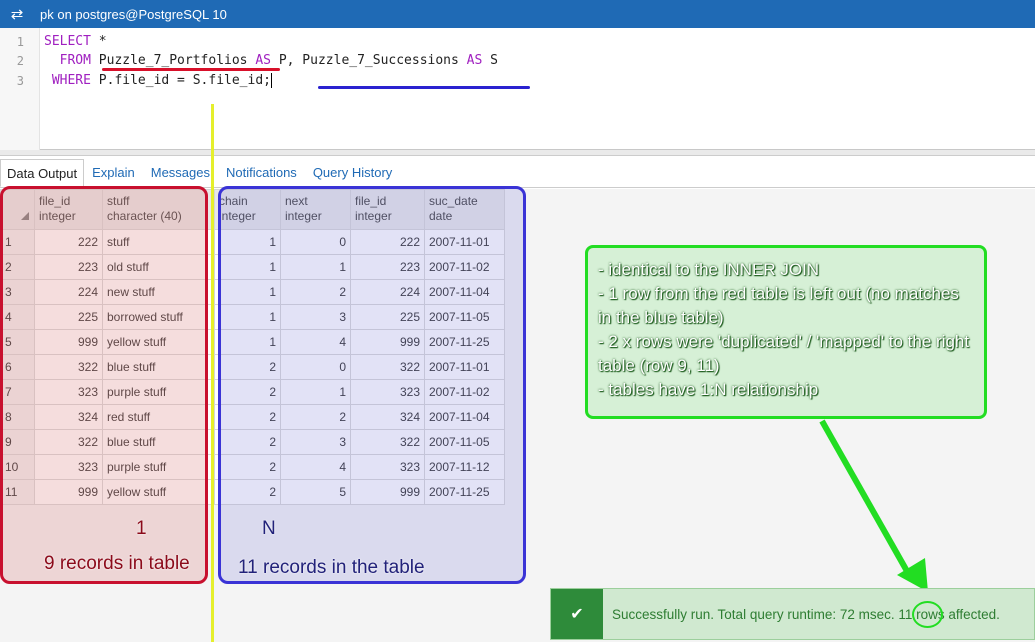 This screenshot has width=1035, height=642. Describe the element at coordinates (867, 500) in the screenshot. I see `arrow-shaft` at that location.